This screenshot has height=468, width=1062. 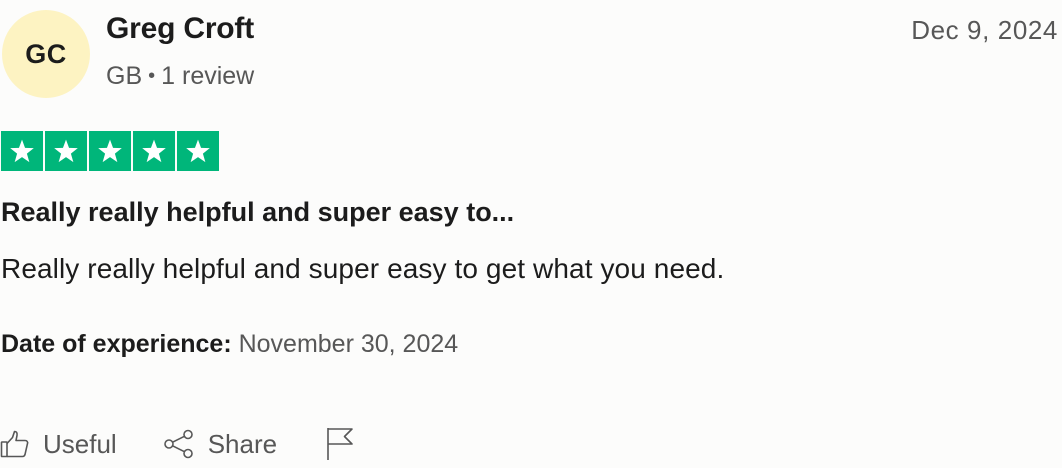 I want to click on flag-icon, so click(x=340, y=444).